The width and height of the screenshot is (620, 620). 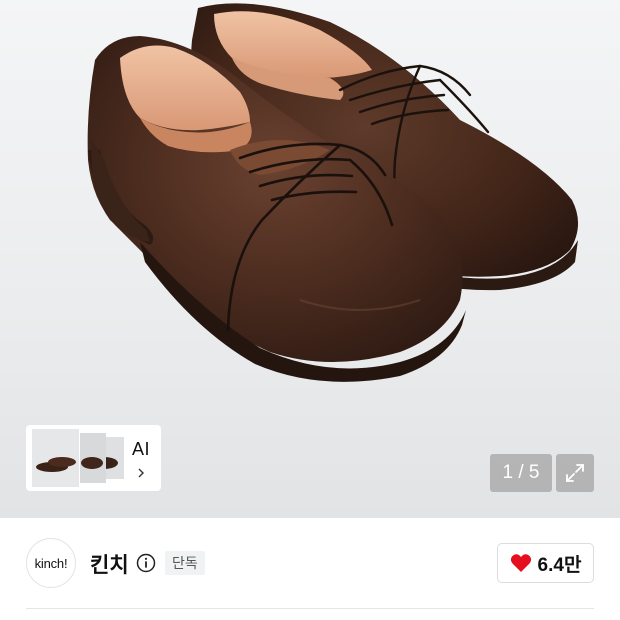 I want to click on info-icon, so click(x=146, y=563).